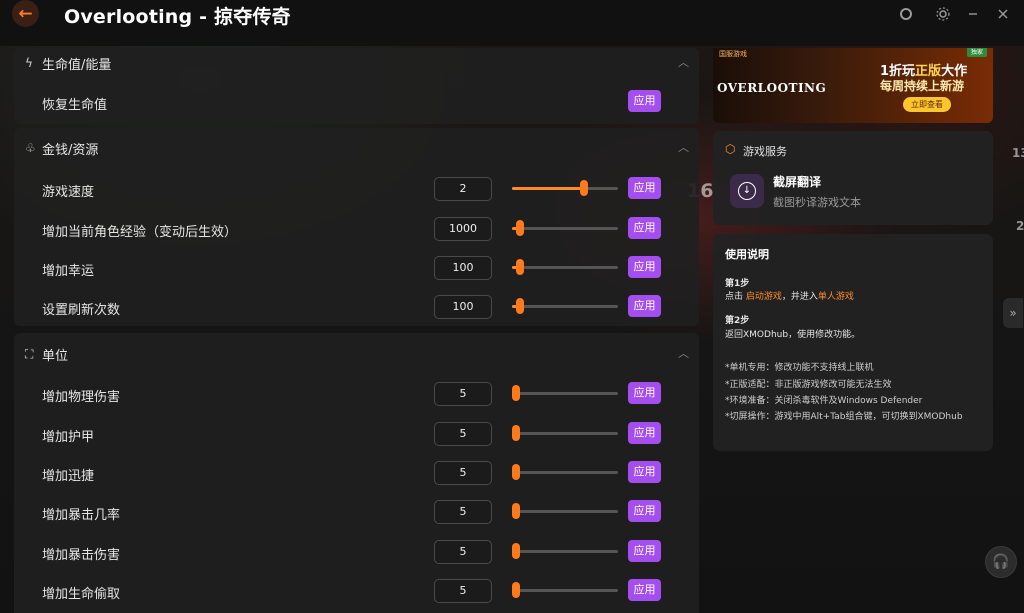 This screenshot has width=1024, height=613. Describe the element at coordinates (906, 14) in the screenshot. I see `user-icon` at that location.